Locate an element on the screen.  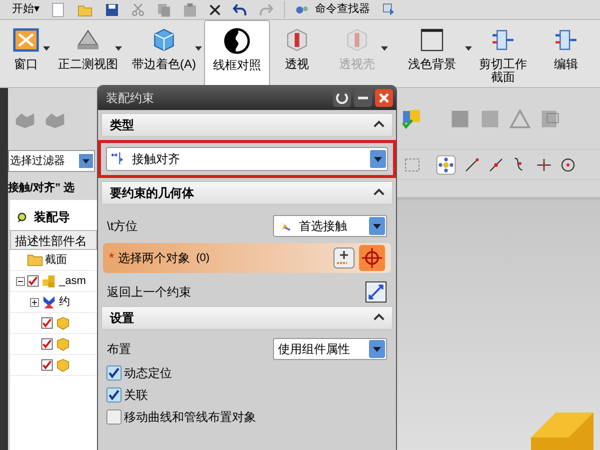
field-label: \t方位 is located at coordinates (122, 226).